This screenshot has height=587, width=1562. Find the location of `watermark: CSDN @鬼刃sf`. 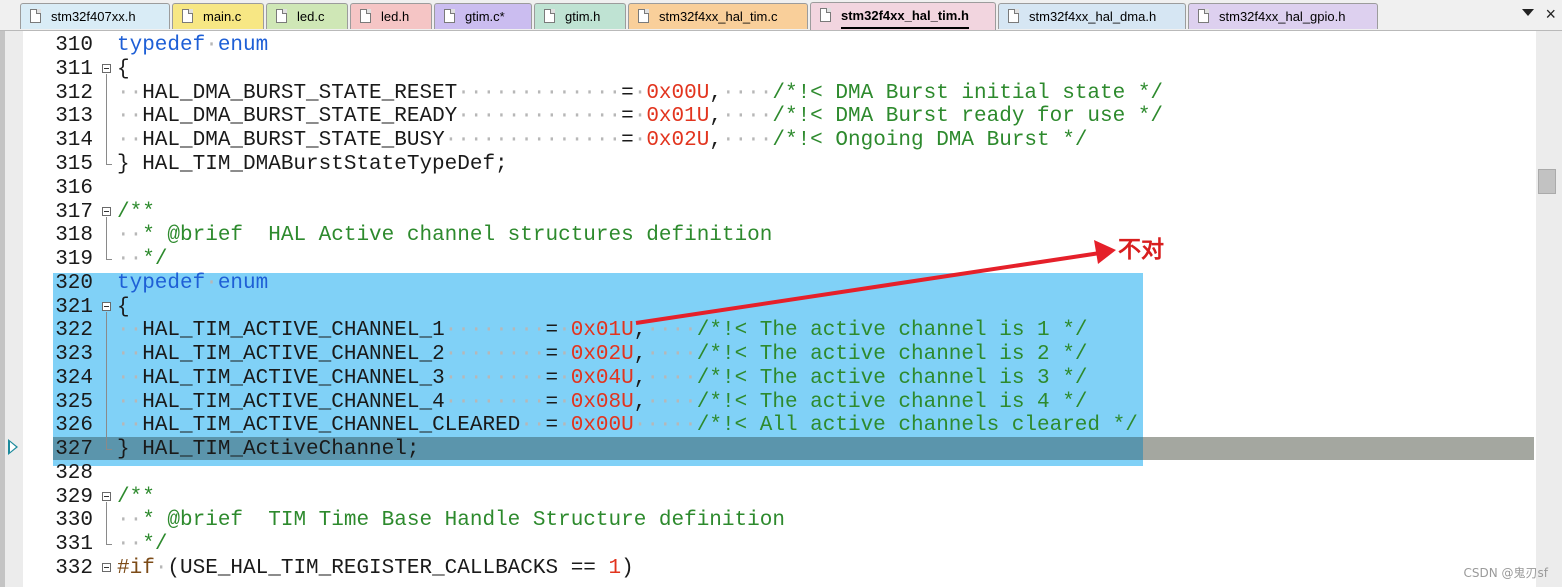

watermark: CSDN @鬼刃sf is located at coordinates (1505, 573).